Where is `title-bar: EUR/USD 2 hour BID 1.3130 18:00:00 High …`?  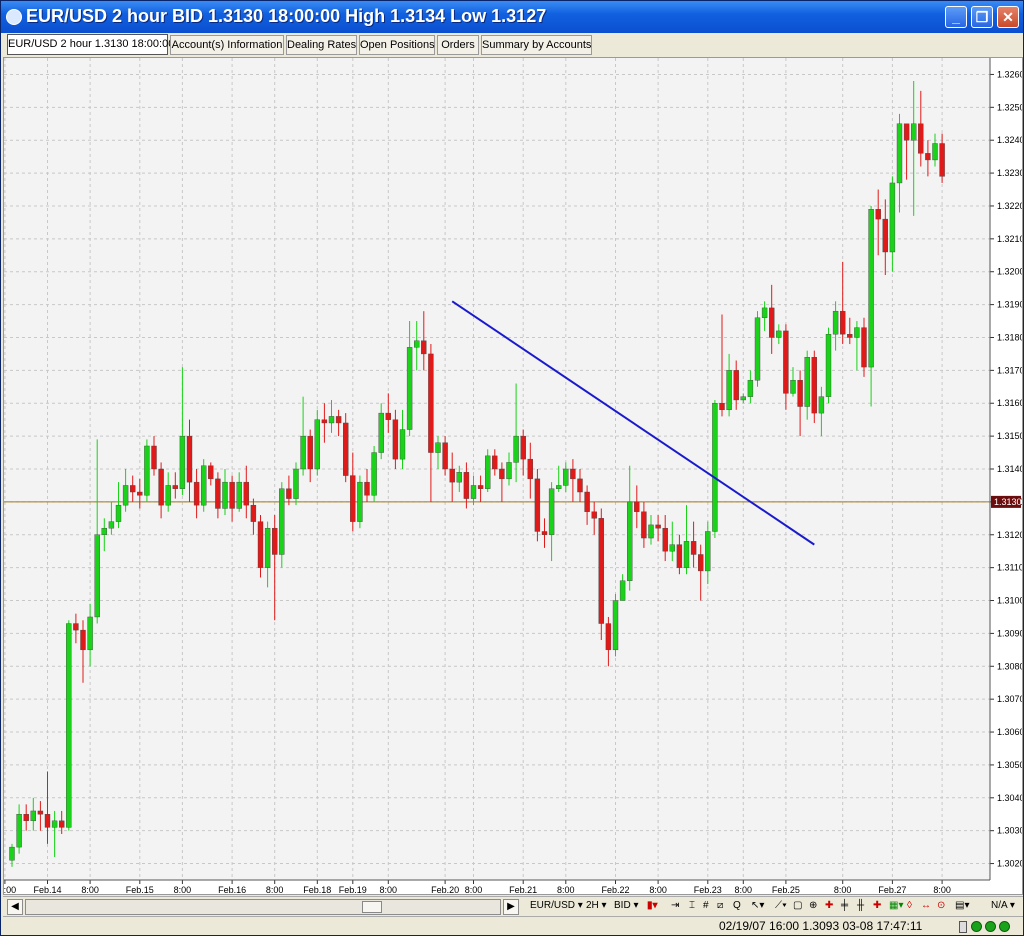
title-bar: EUR/USD 2 hour BID 1.3130 18:00:00 High … is located at coordinates (512, 17).